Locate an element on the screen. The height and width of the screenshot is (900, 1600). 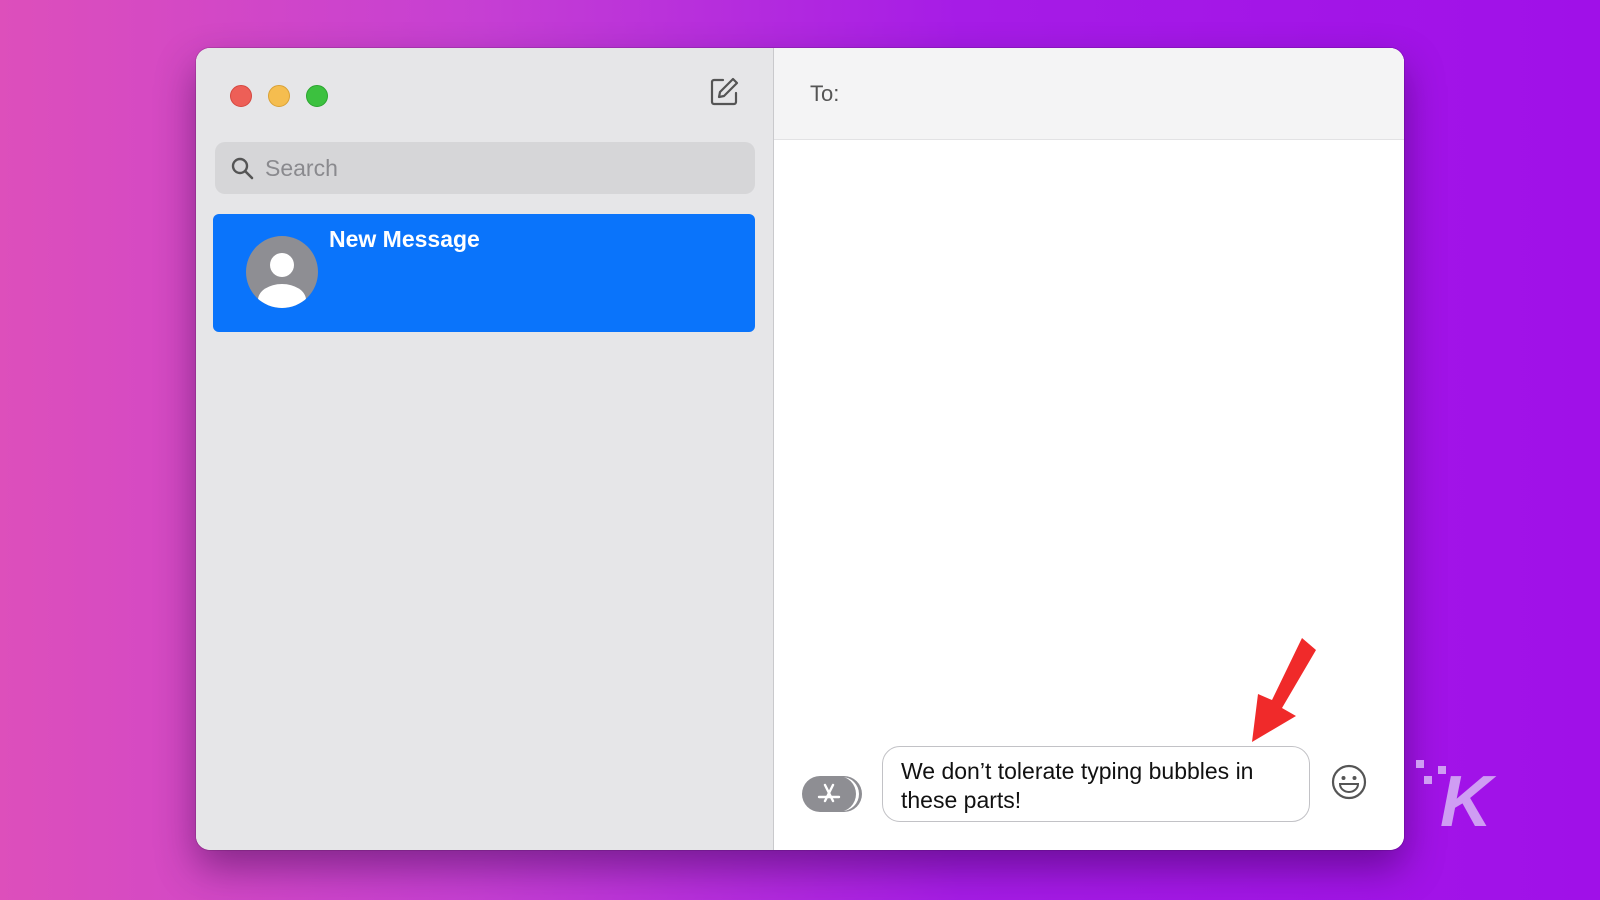
red-arrow-annotation is located at coordinates (1284, 690).